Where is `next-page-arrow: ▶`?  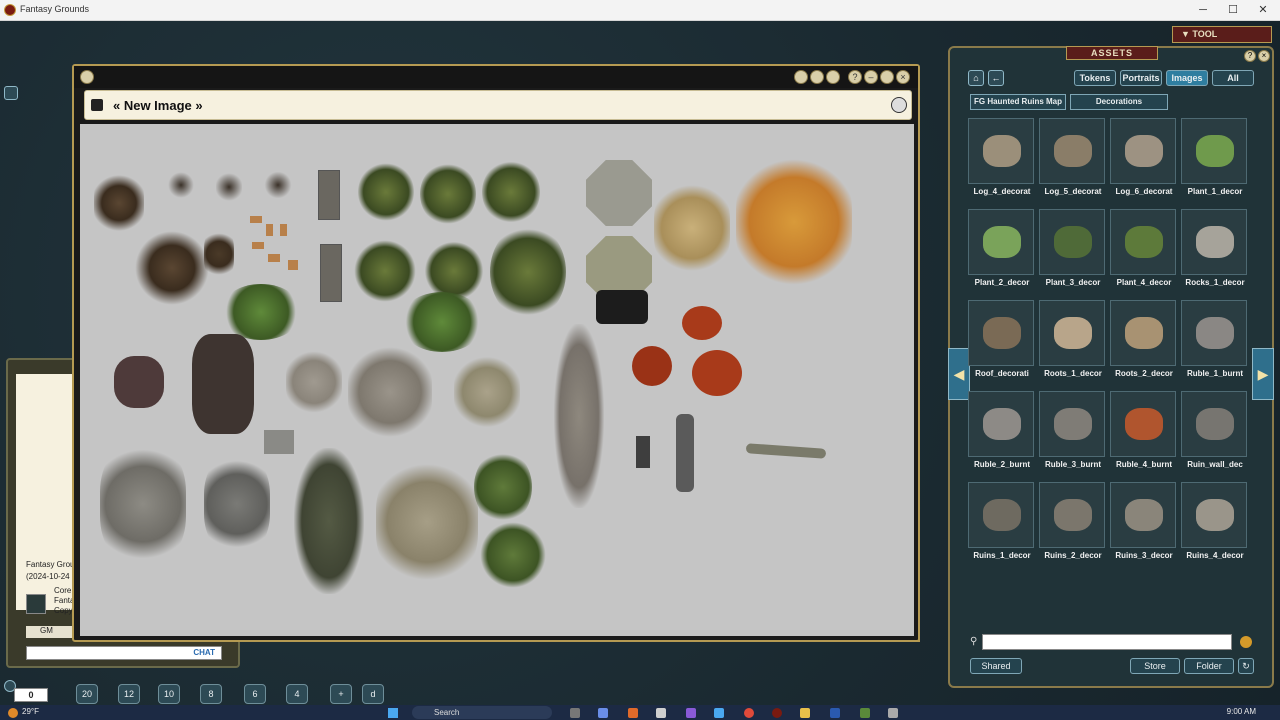
next-page-arrow: ▶ is located at coordinates (1263, 374).